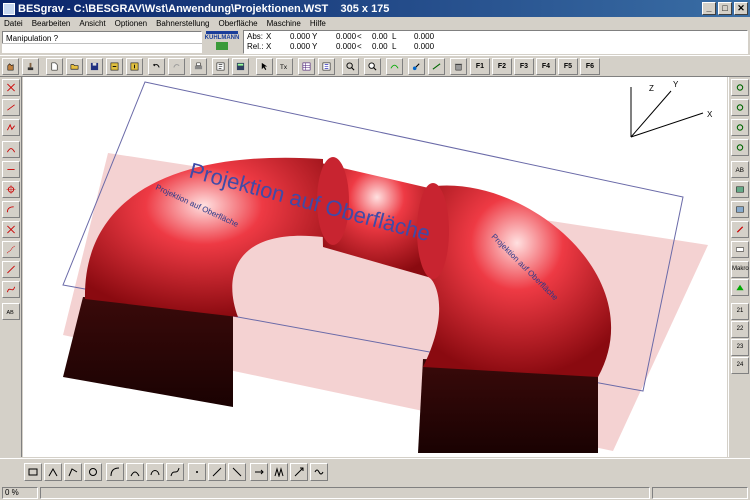  Describe the element at coordinates (11, 249) in the screenshot. I see `star-icon` at that location.